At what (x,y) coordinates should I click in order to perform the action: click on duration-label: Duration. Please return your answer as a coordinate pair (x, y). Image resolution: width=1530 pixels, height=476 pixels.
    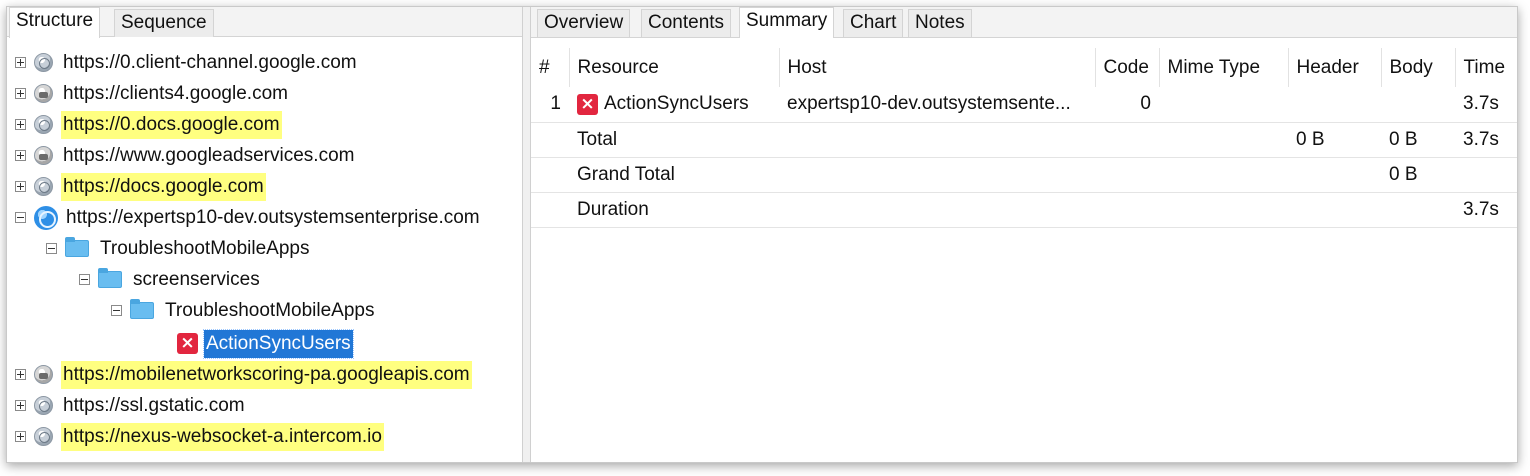
    Looking at the image, I should click on (674, 210).